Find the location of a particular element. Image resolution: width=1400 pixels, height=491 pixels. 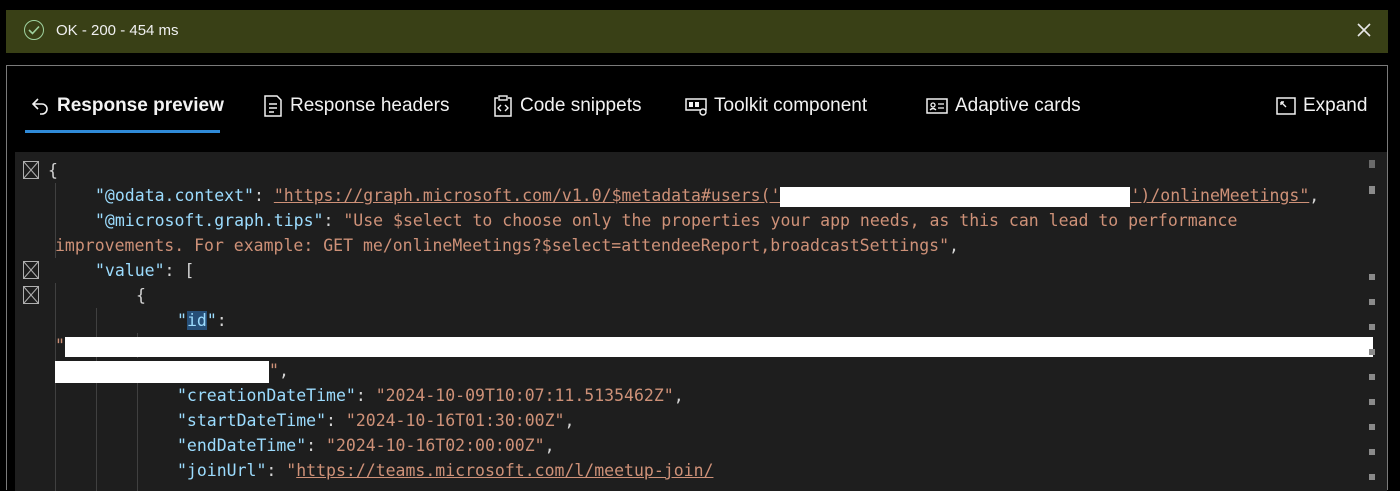

tab-code-snippets: Code snippets is located at coordinates (566, 106).